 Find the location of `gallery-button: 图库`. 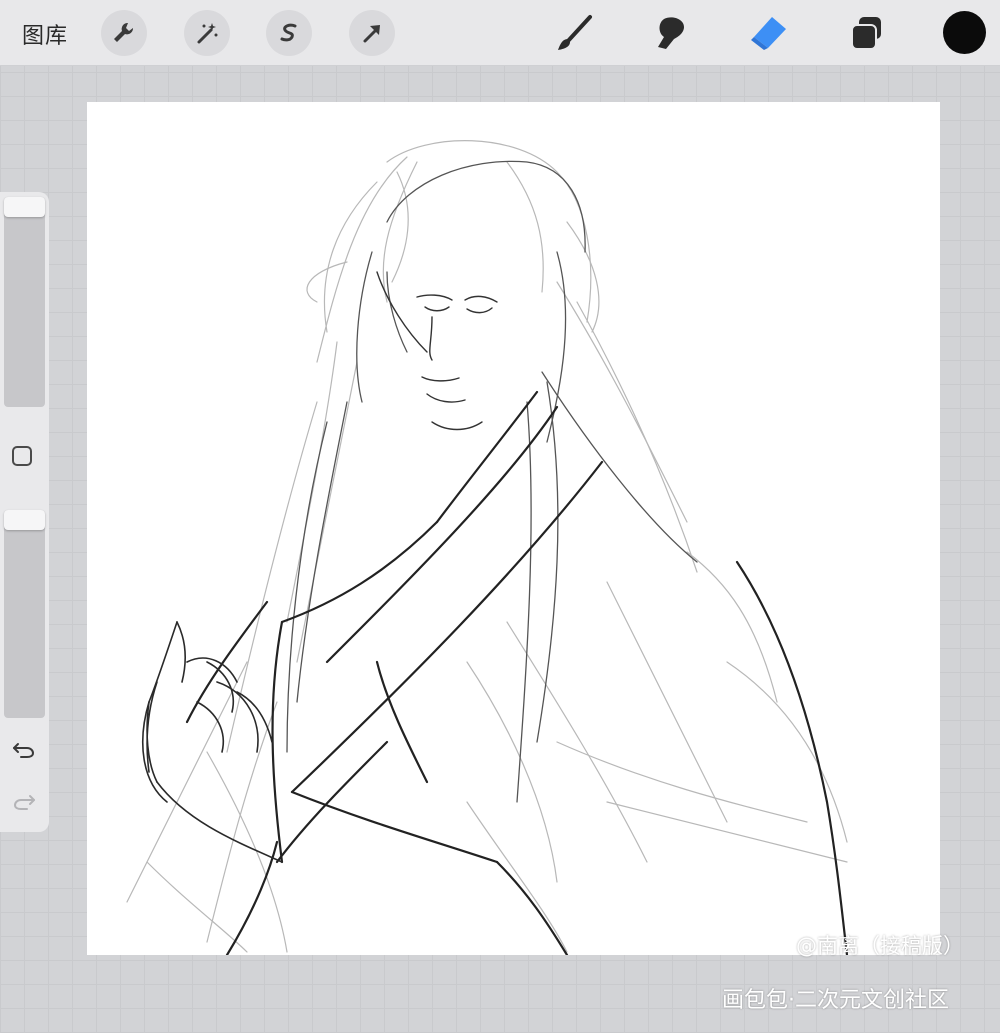

gallery-button: 图库 is located at coordinates (45, 34).